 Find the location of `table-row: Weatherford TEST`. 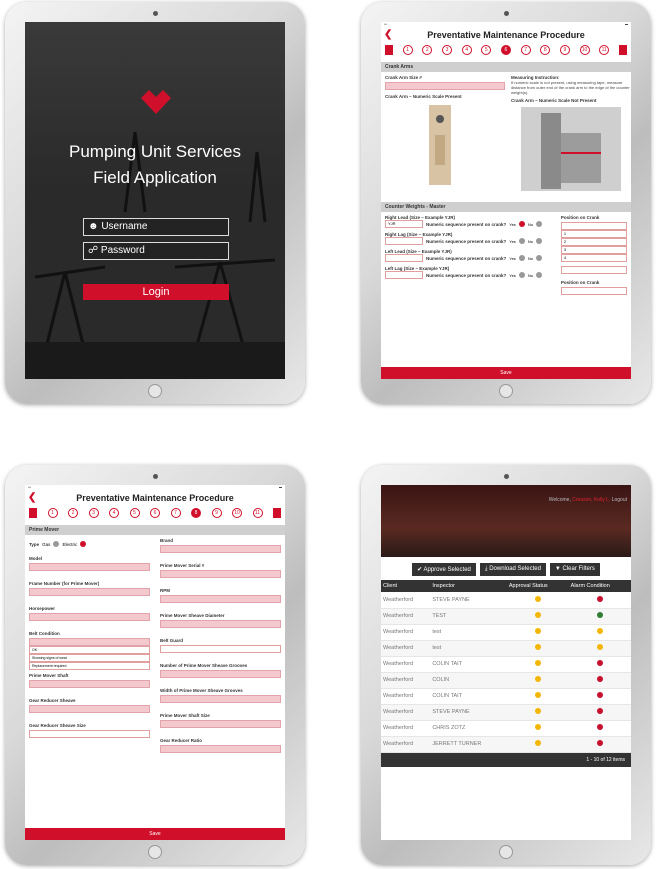

table-row: Weatherford TEST is located at coordinates (506, 616).